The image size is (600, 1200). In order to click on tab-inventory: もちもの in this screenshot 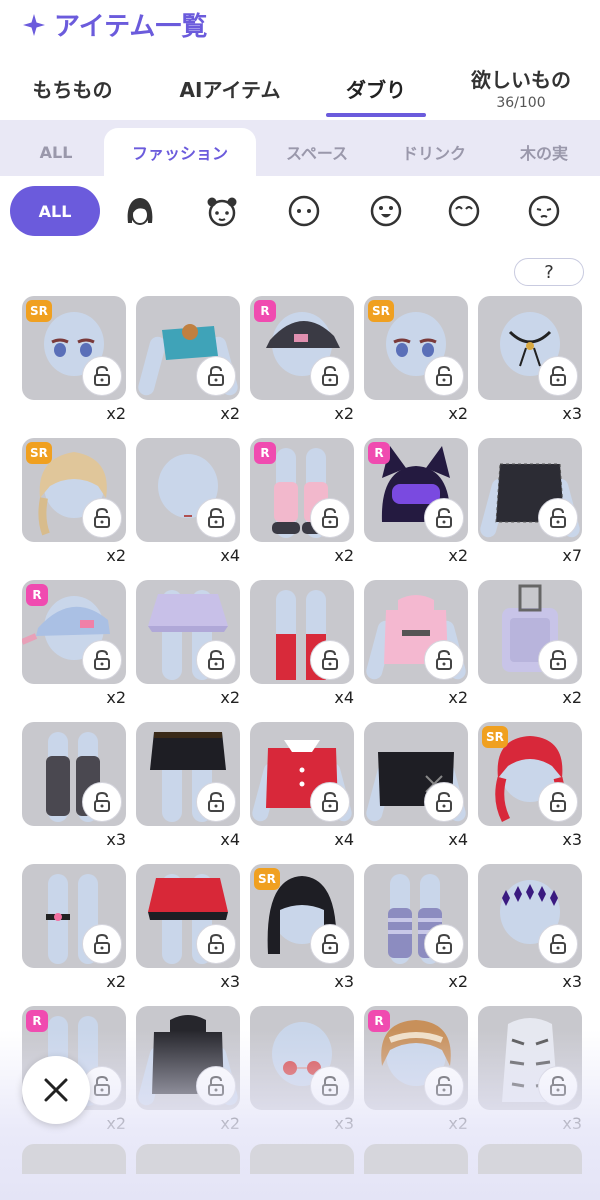, I will do `click(72, 89)`.